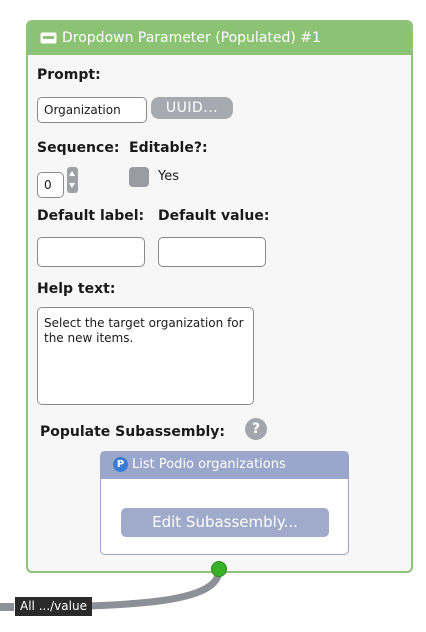  Describe the element at coordinates (91, 216) in the screenshot. I see `default-label-label: Default label:` at that location.